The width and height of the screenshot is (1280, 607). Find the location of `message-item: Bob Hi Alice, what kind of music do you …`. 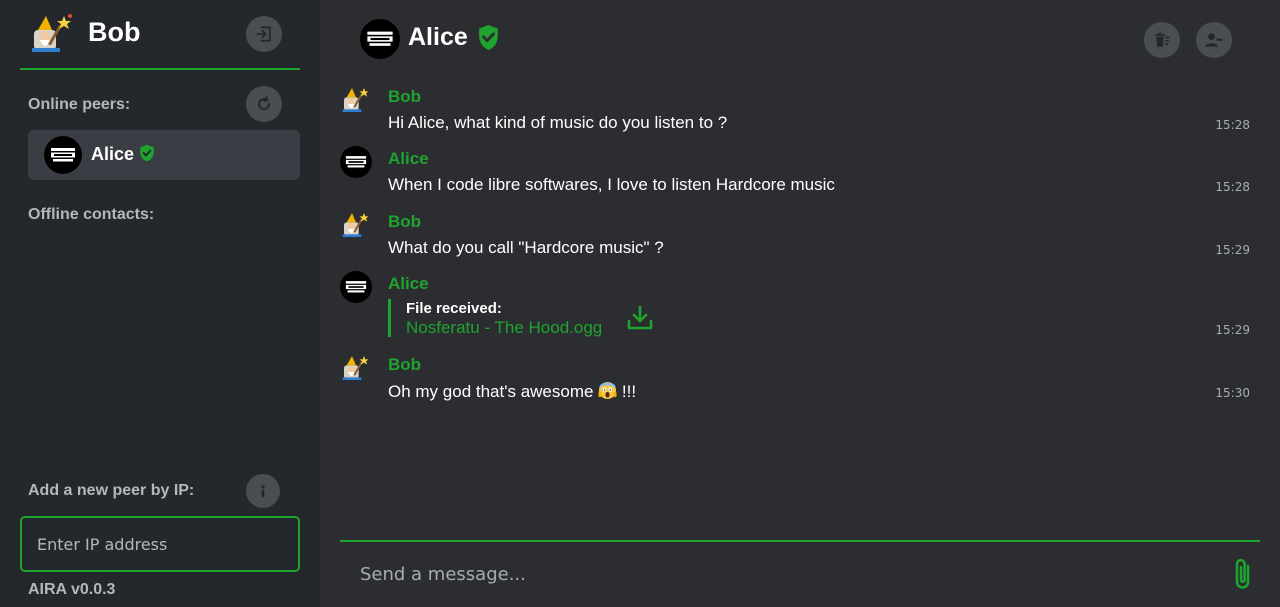

message-item: Bob Hi Alice, what kind of music do you … is located at coordinates (800, 110).